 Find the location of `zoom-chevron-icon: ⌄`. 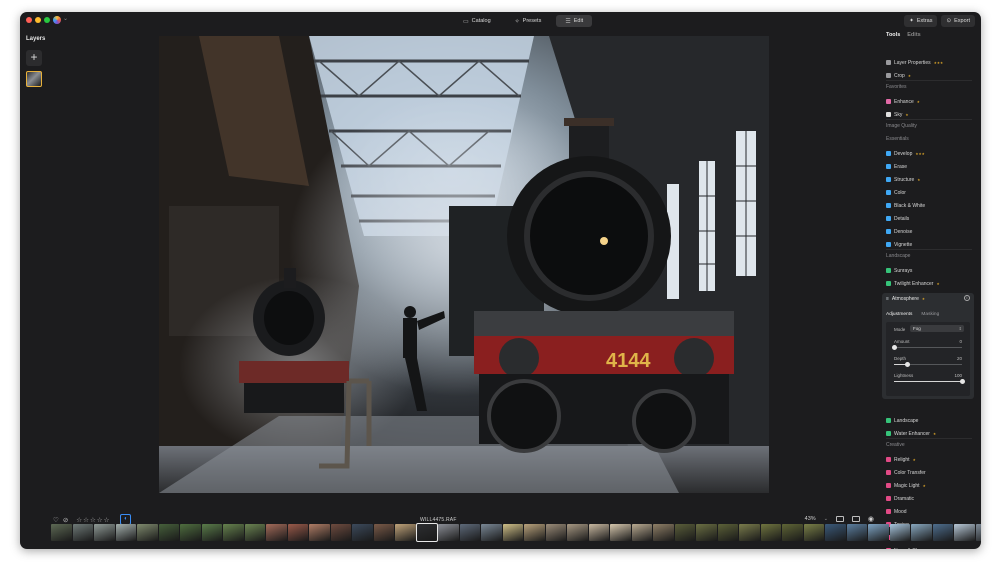

zoom-chevron-icon: ⌄ is located at coordinates (826, 519).